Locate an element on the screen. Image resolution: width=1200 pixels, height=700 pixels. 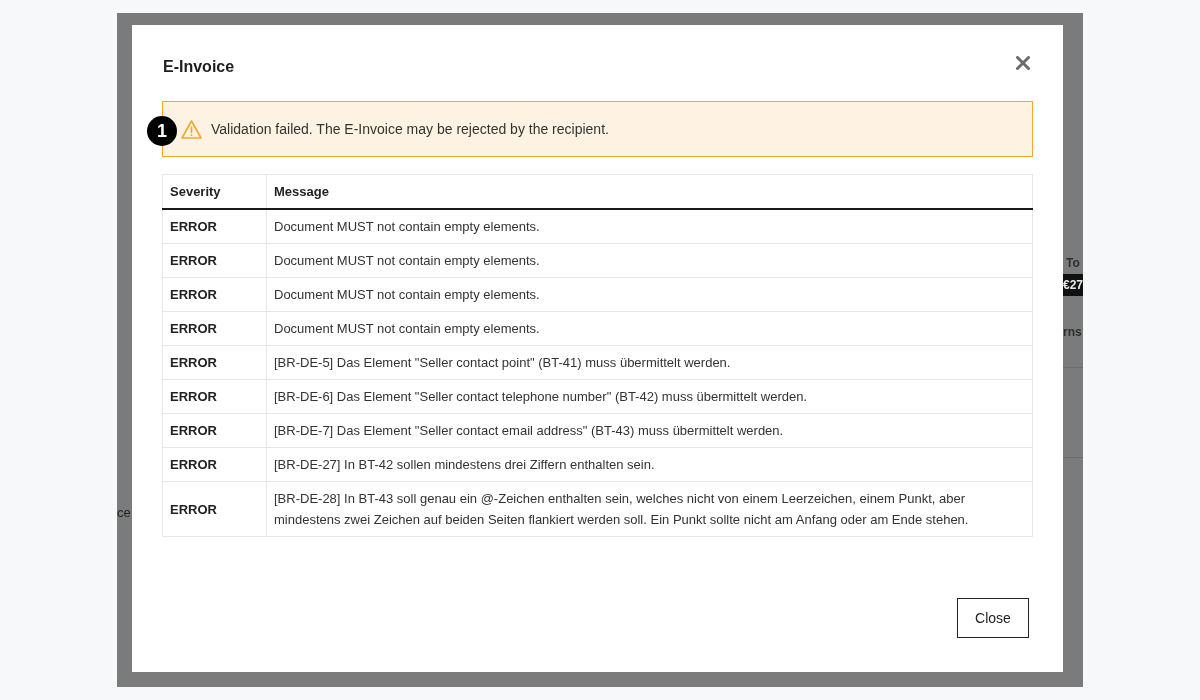
warning-icon is located at coordinates (191, 129).